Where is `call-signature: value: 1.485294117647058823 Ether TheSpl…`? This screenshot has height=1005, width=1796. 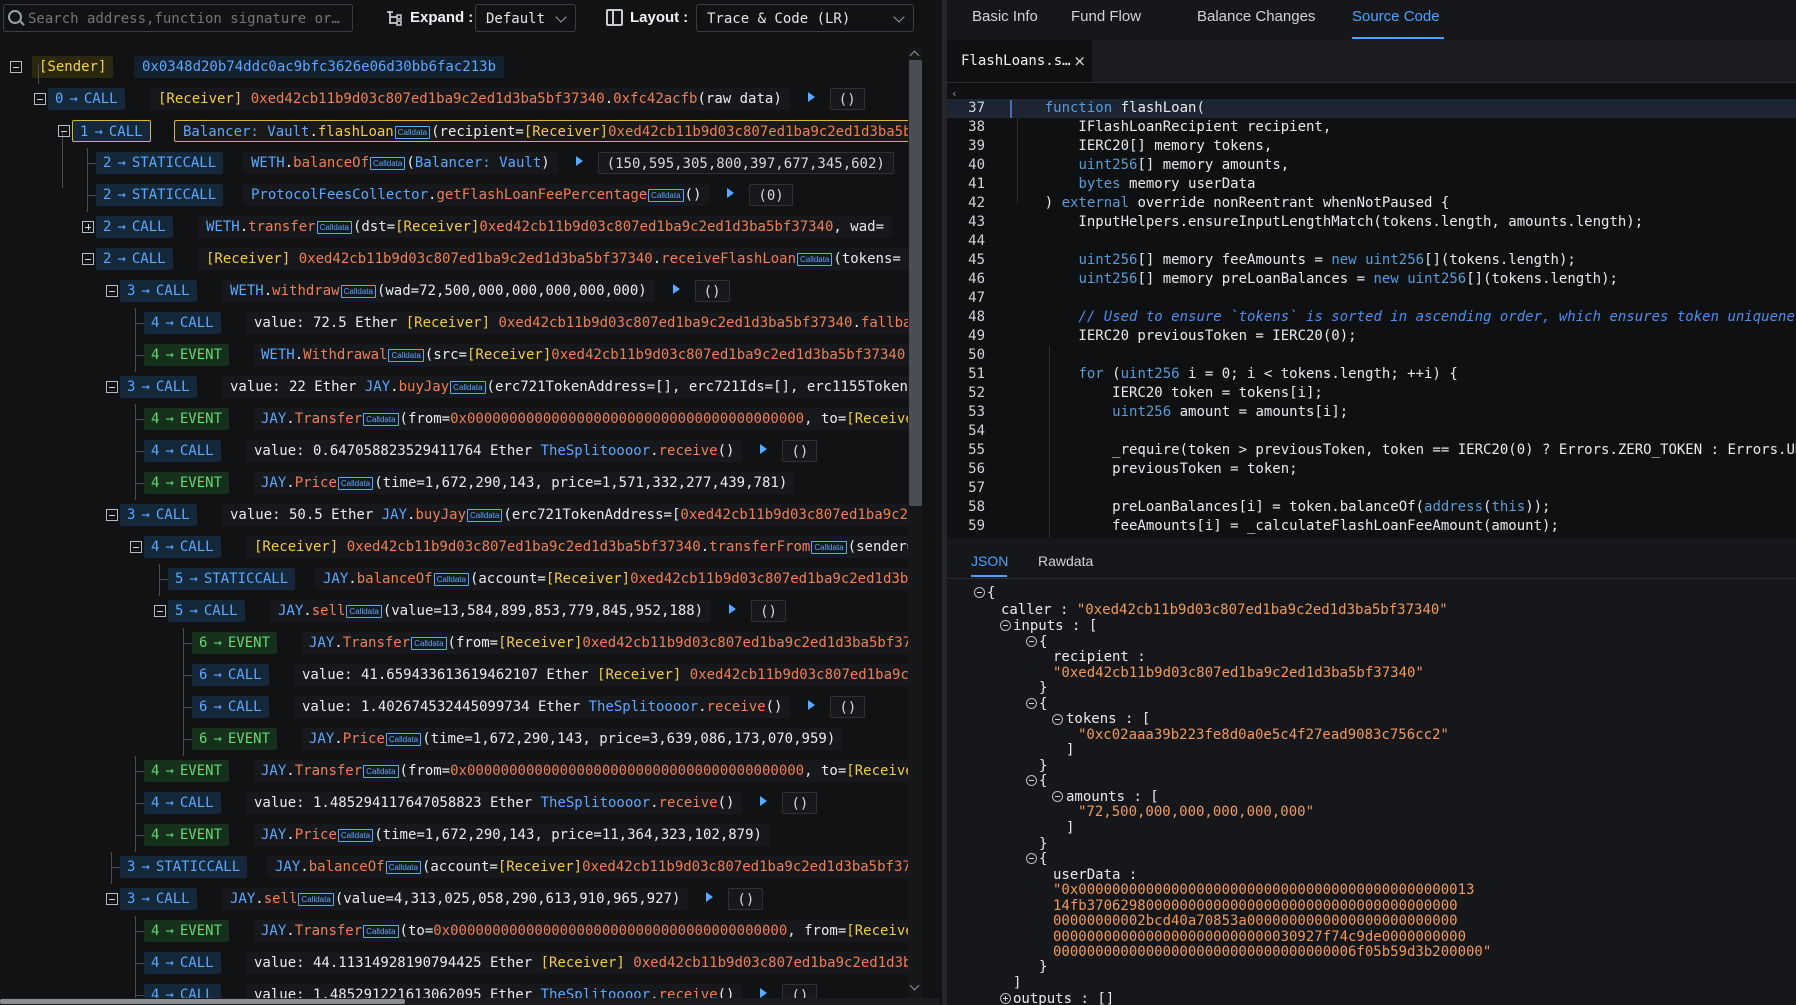
call-signature: value: 1.485294117647058823 Ether TheSpl… is located at coordinates (494, 803).